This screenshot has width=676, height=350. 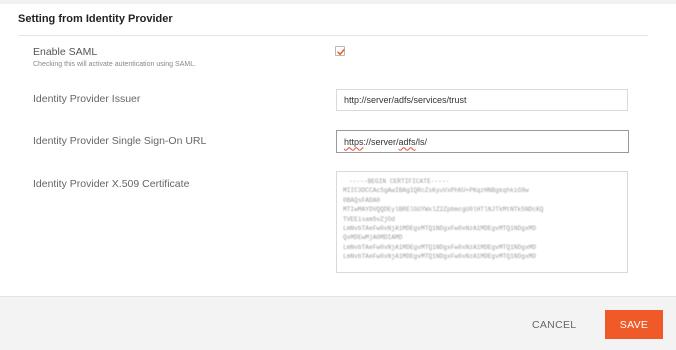 What do you see at coordinates (111, 184) in the screenshot?
I see `certificate-label: Identity Provider X.509 Certificate` at bounding box center [111, 184].